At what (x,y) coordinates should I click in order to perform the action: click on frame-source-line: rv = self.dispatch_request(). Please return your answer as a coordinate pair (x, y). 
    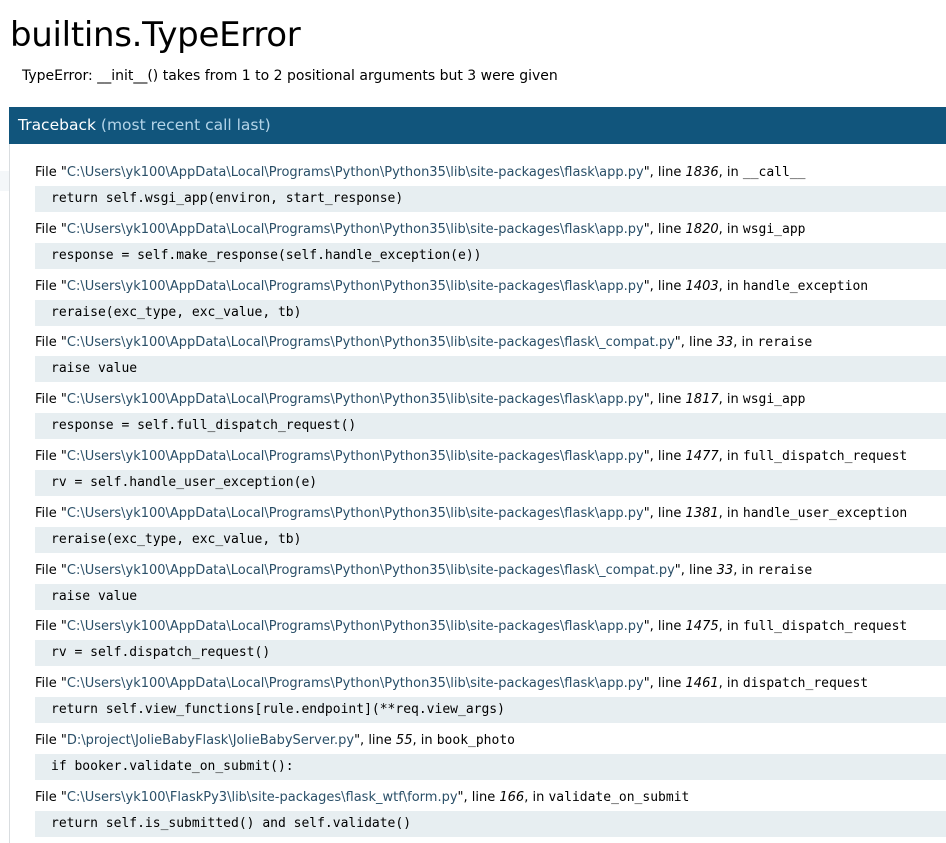
    Looking at the image, I should click on (490, 653).